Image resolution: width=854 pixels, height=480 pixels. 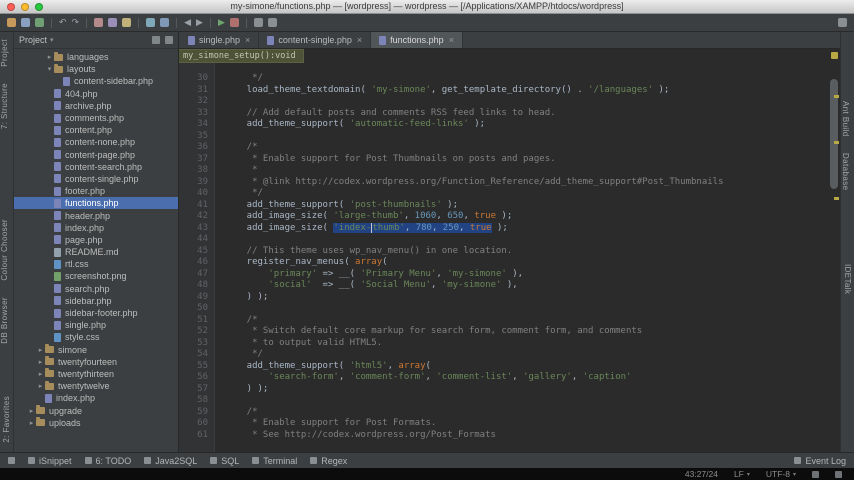 What do you see at coordinates (96, 106) in the screenshot?
I see `tree-item-archive-php: archive.php` at bounding box center [96, 106].